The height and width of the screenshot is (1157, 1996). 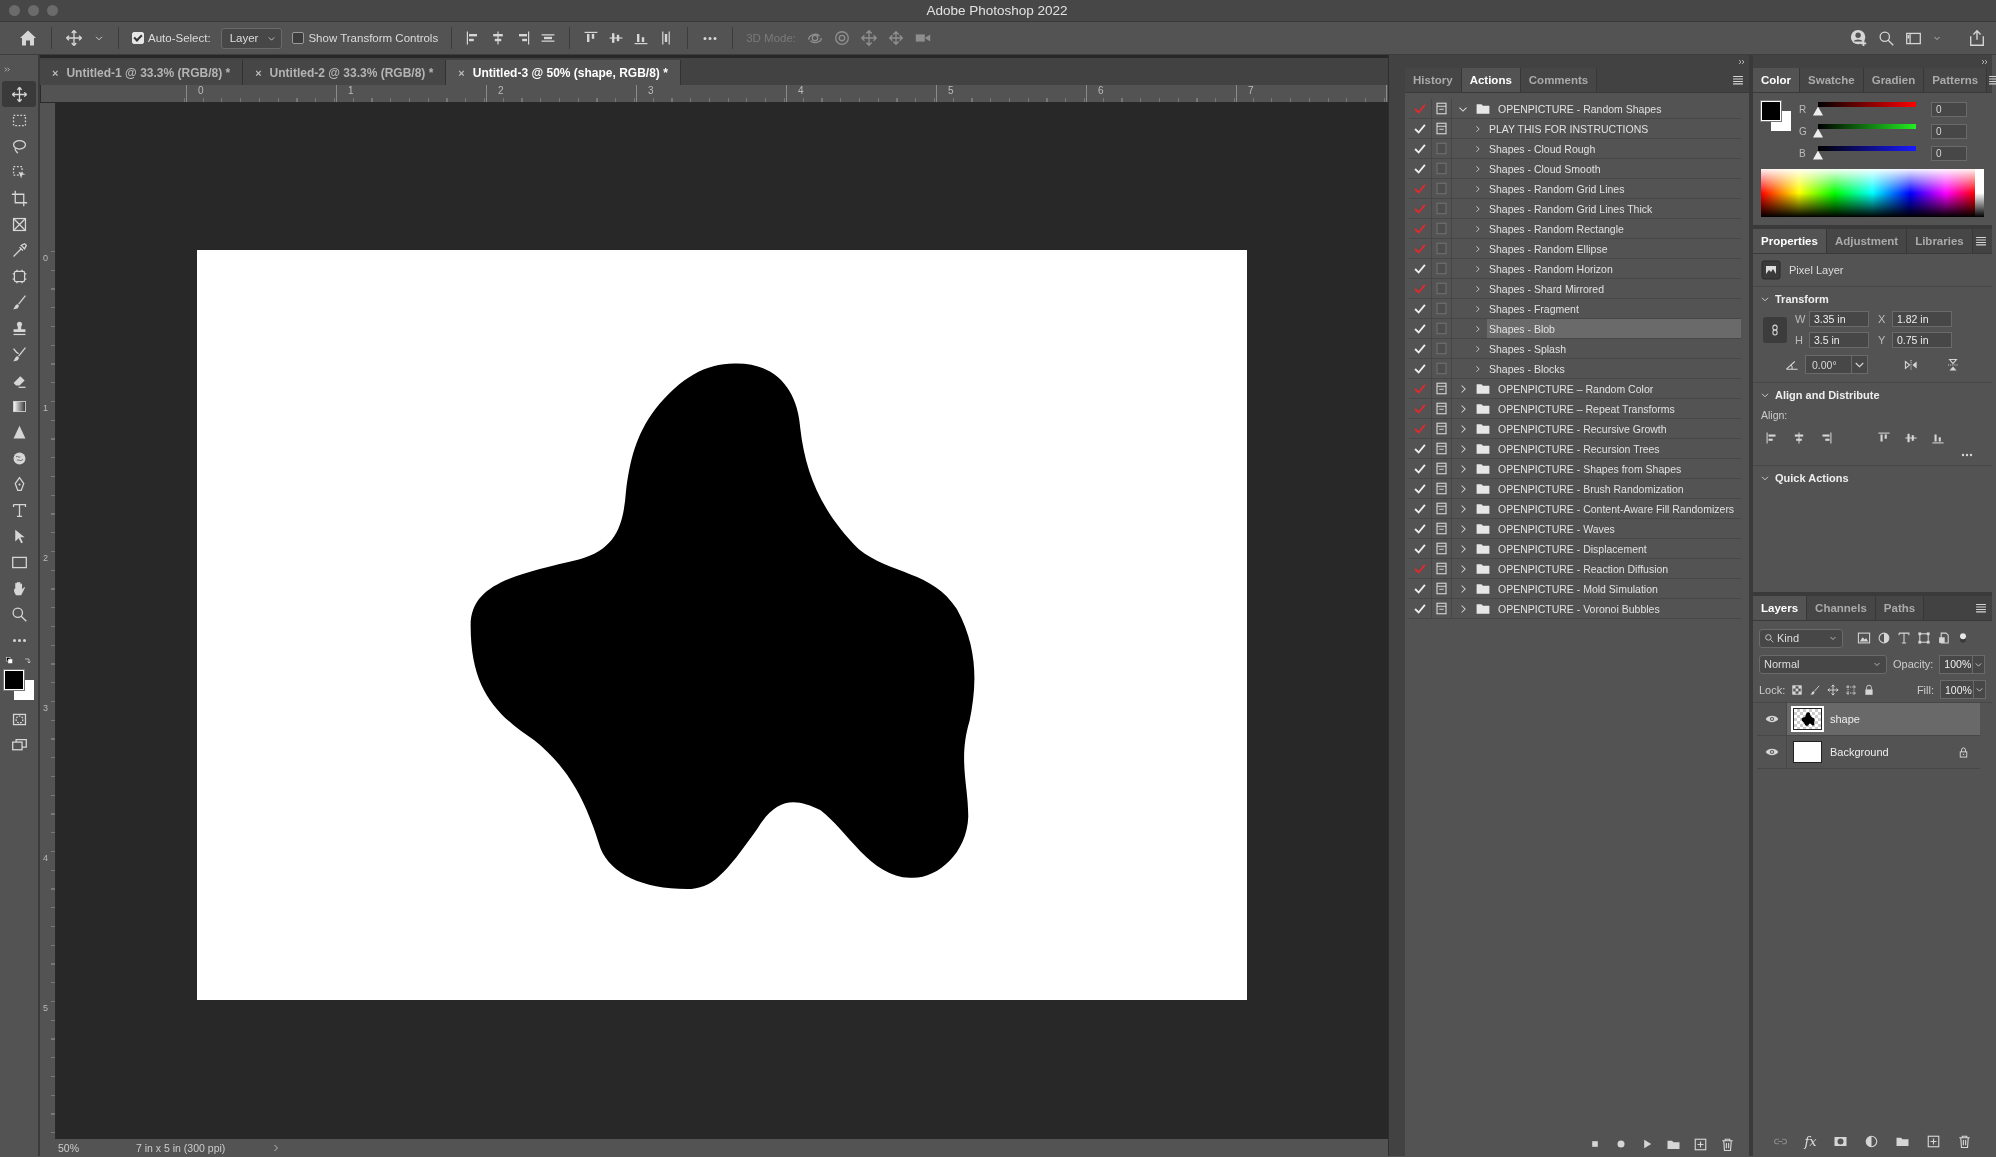 What do you see at coordinates (563, 72) in the screenshot?
I see `document-tab: × Untitled-3 @ 50% (shape, RGB/8) *` at bounding box center [563, 72].